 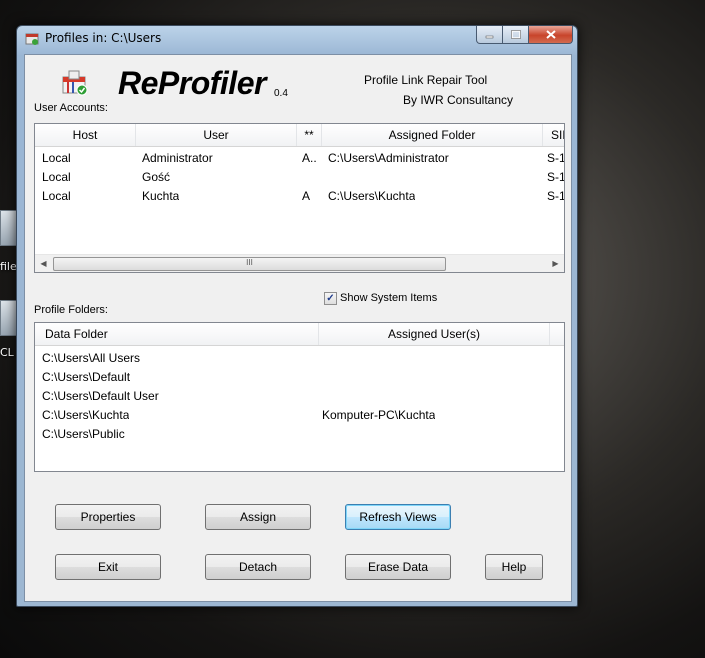 What do you see at coordinates (216, 135) in the screenshot?
I see `col-user: User` at bounding box center [216, 135].